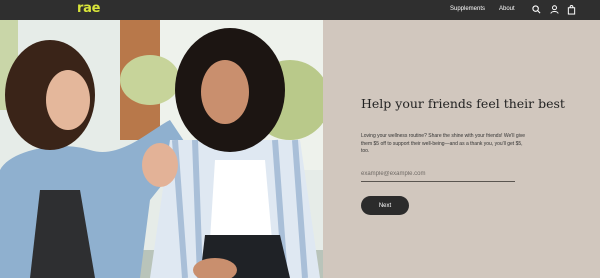 The image size is (600, 278). What do you see at coordinates (536, 9) in the screenshot?
I see `search-icon` at bounding box center [536, 9].